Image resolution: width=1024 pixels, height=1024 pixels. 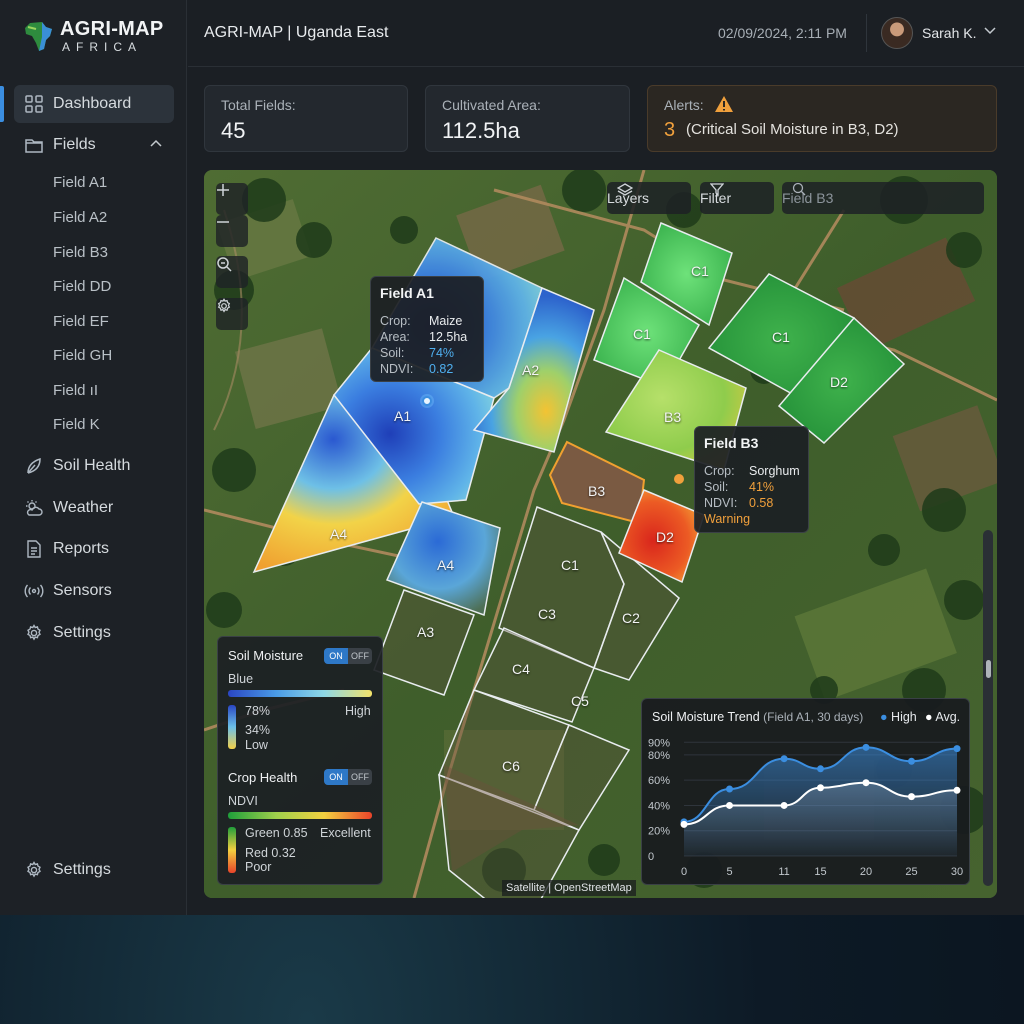 I want to click on datetime-display: 02/09/2024, 2:11 PM, so click(x=782, y=33).